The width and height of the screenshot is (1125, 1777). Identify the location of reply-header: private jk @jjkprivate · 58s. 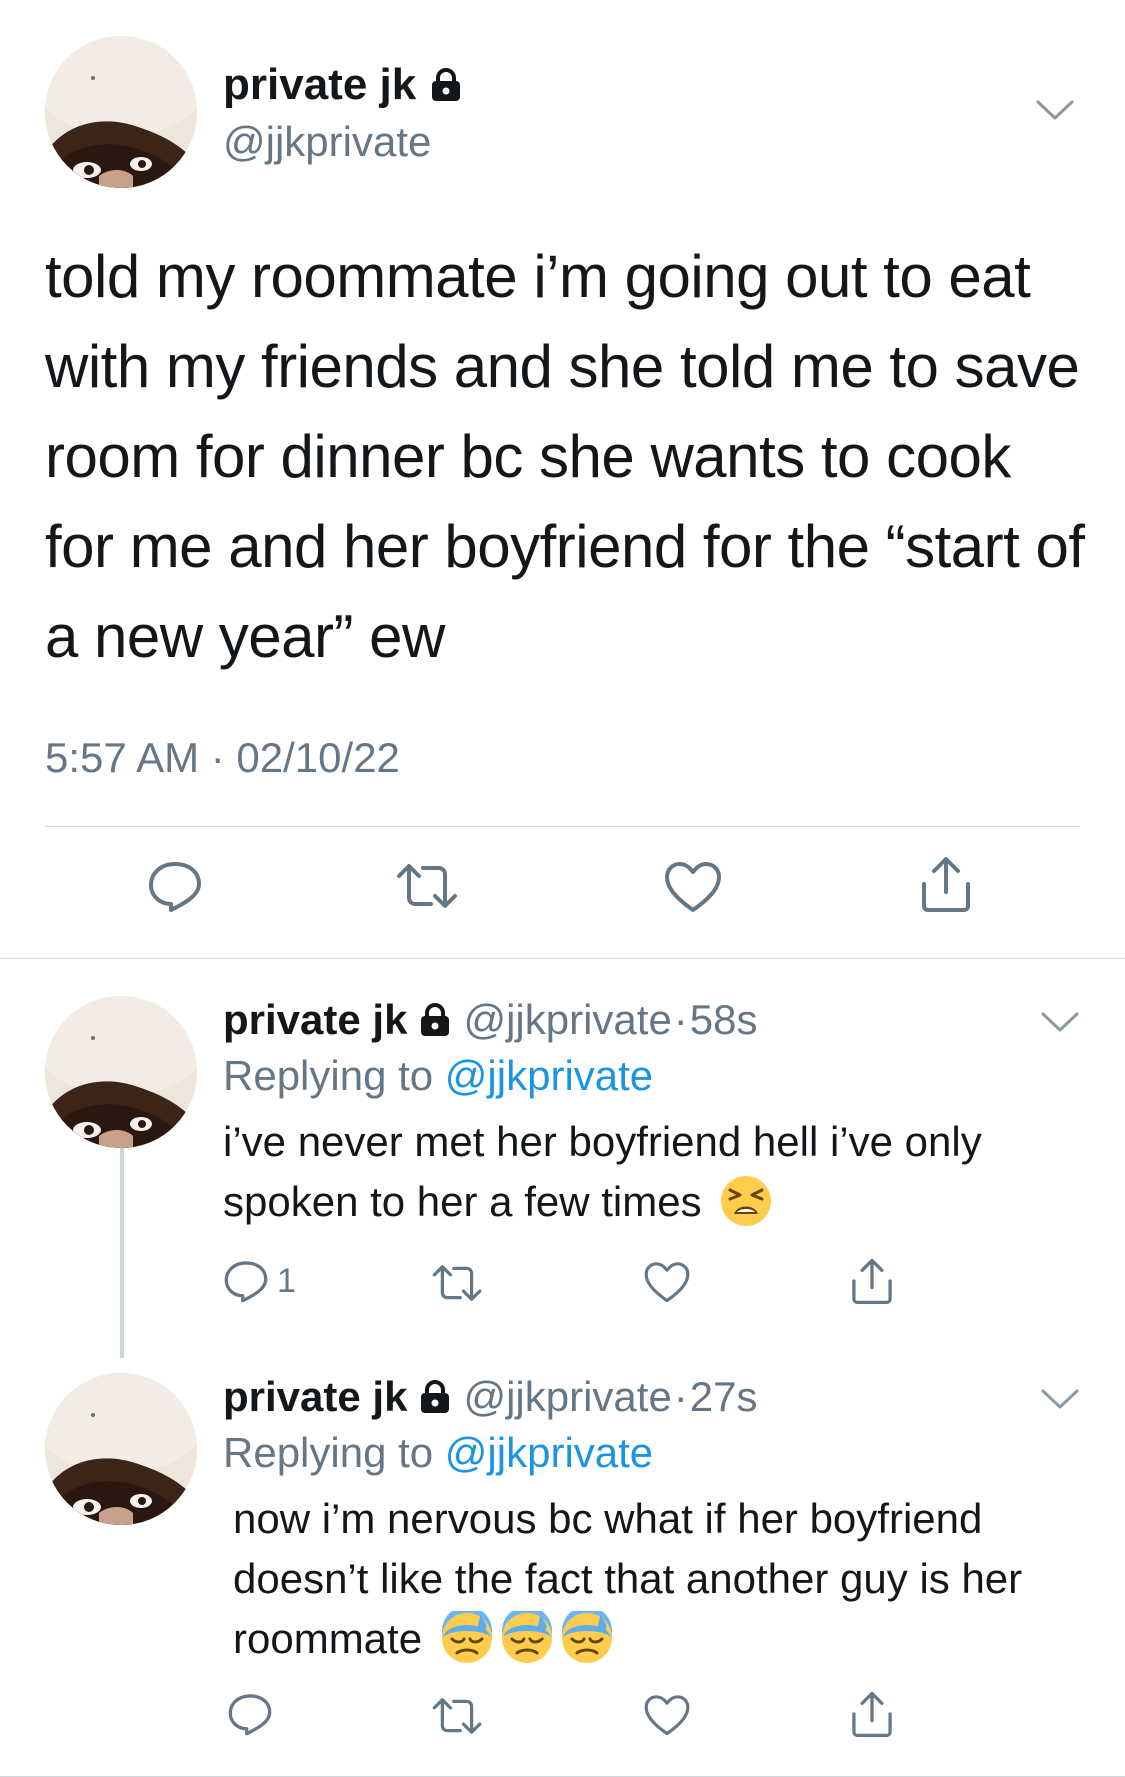
(490, 1020).